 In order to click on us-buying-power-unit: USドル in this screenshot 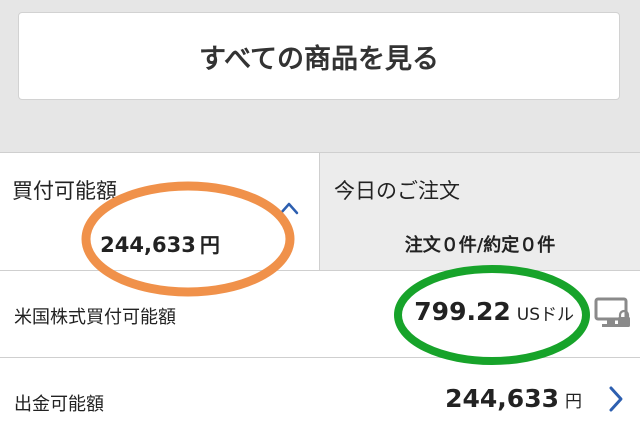, I will do `click(545, 315)`.